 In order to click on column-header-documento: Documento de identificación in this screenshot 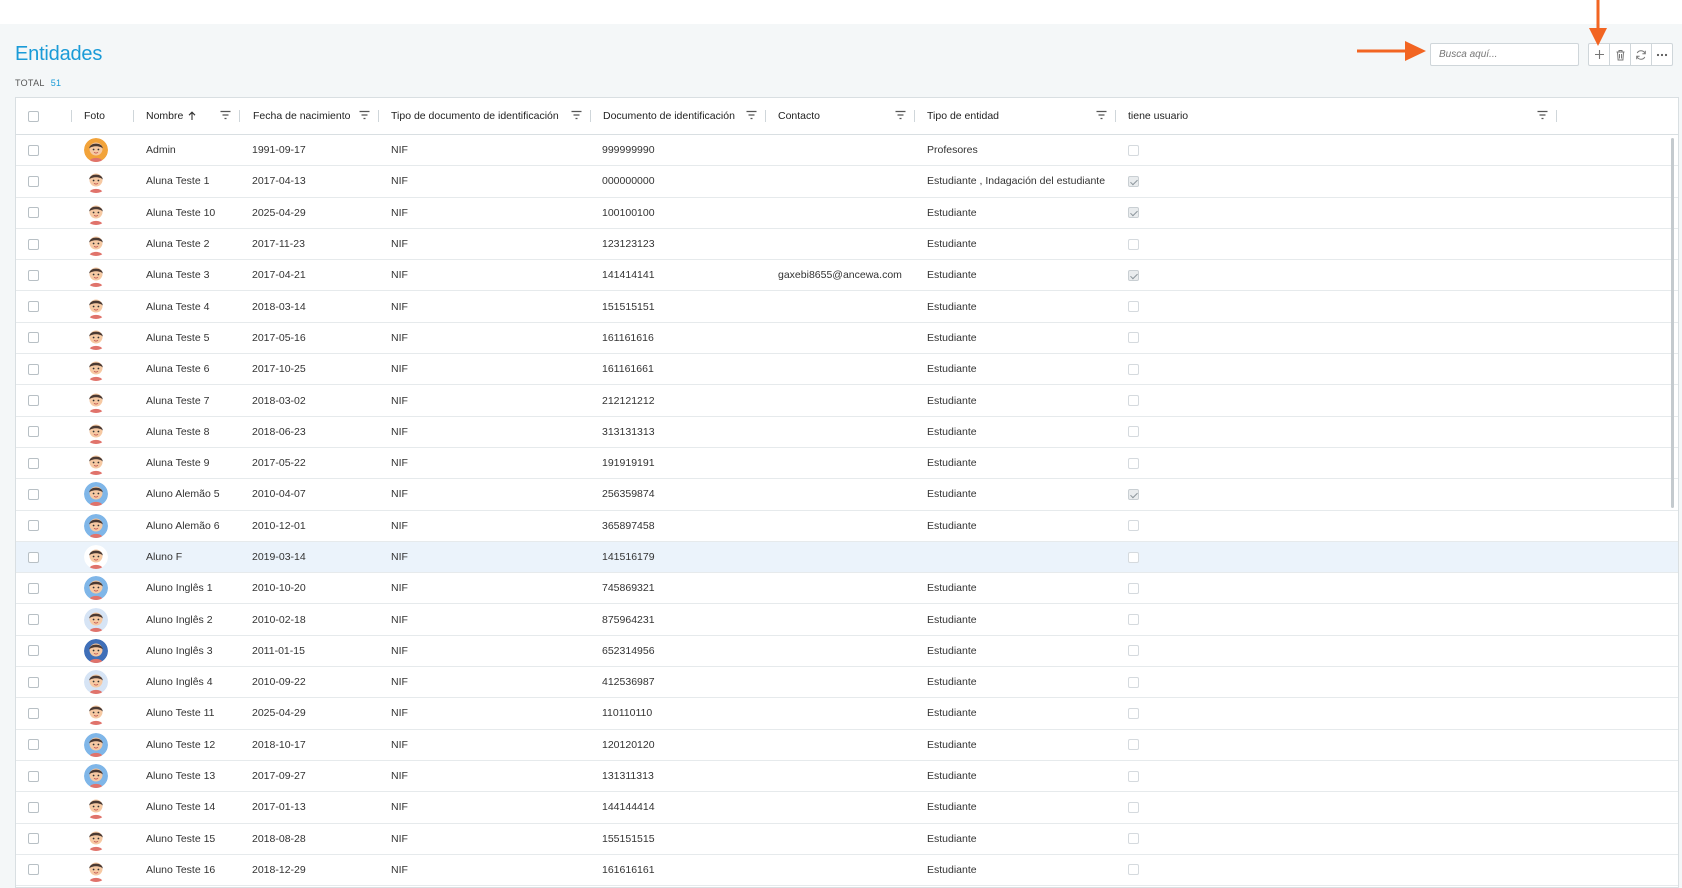, I will do `click(669, 116)`.